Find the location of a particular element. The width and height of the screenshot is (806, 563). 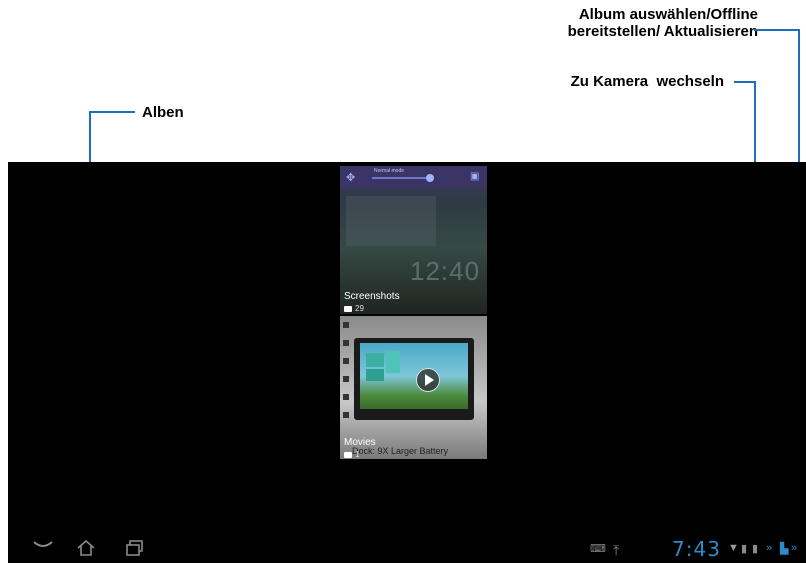

callout-line-camera-v is located at coordinates (755, 125).